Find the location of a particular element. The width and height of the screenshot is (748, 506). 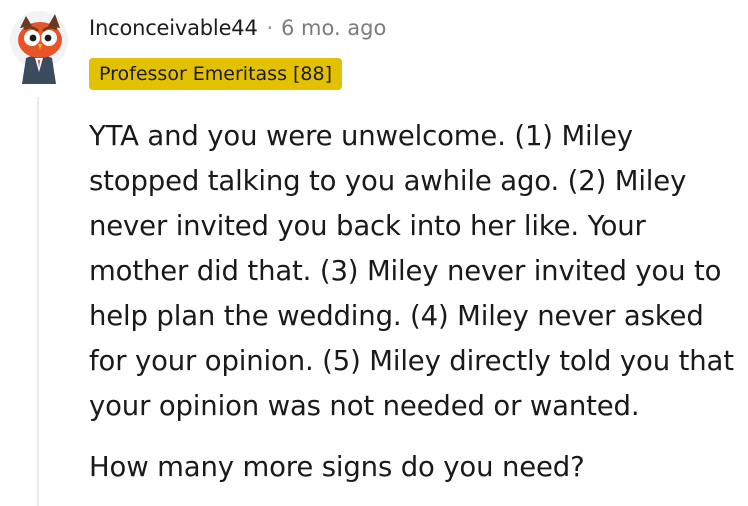

user-flair-badge: Professor Emeritass [88] is located at coordinates (216, 74).